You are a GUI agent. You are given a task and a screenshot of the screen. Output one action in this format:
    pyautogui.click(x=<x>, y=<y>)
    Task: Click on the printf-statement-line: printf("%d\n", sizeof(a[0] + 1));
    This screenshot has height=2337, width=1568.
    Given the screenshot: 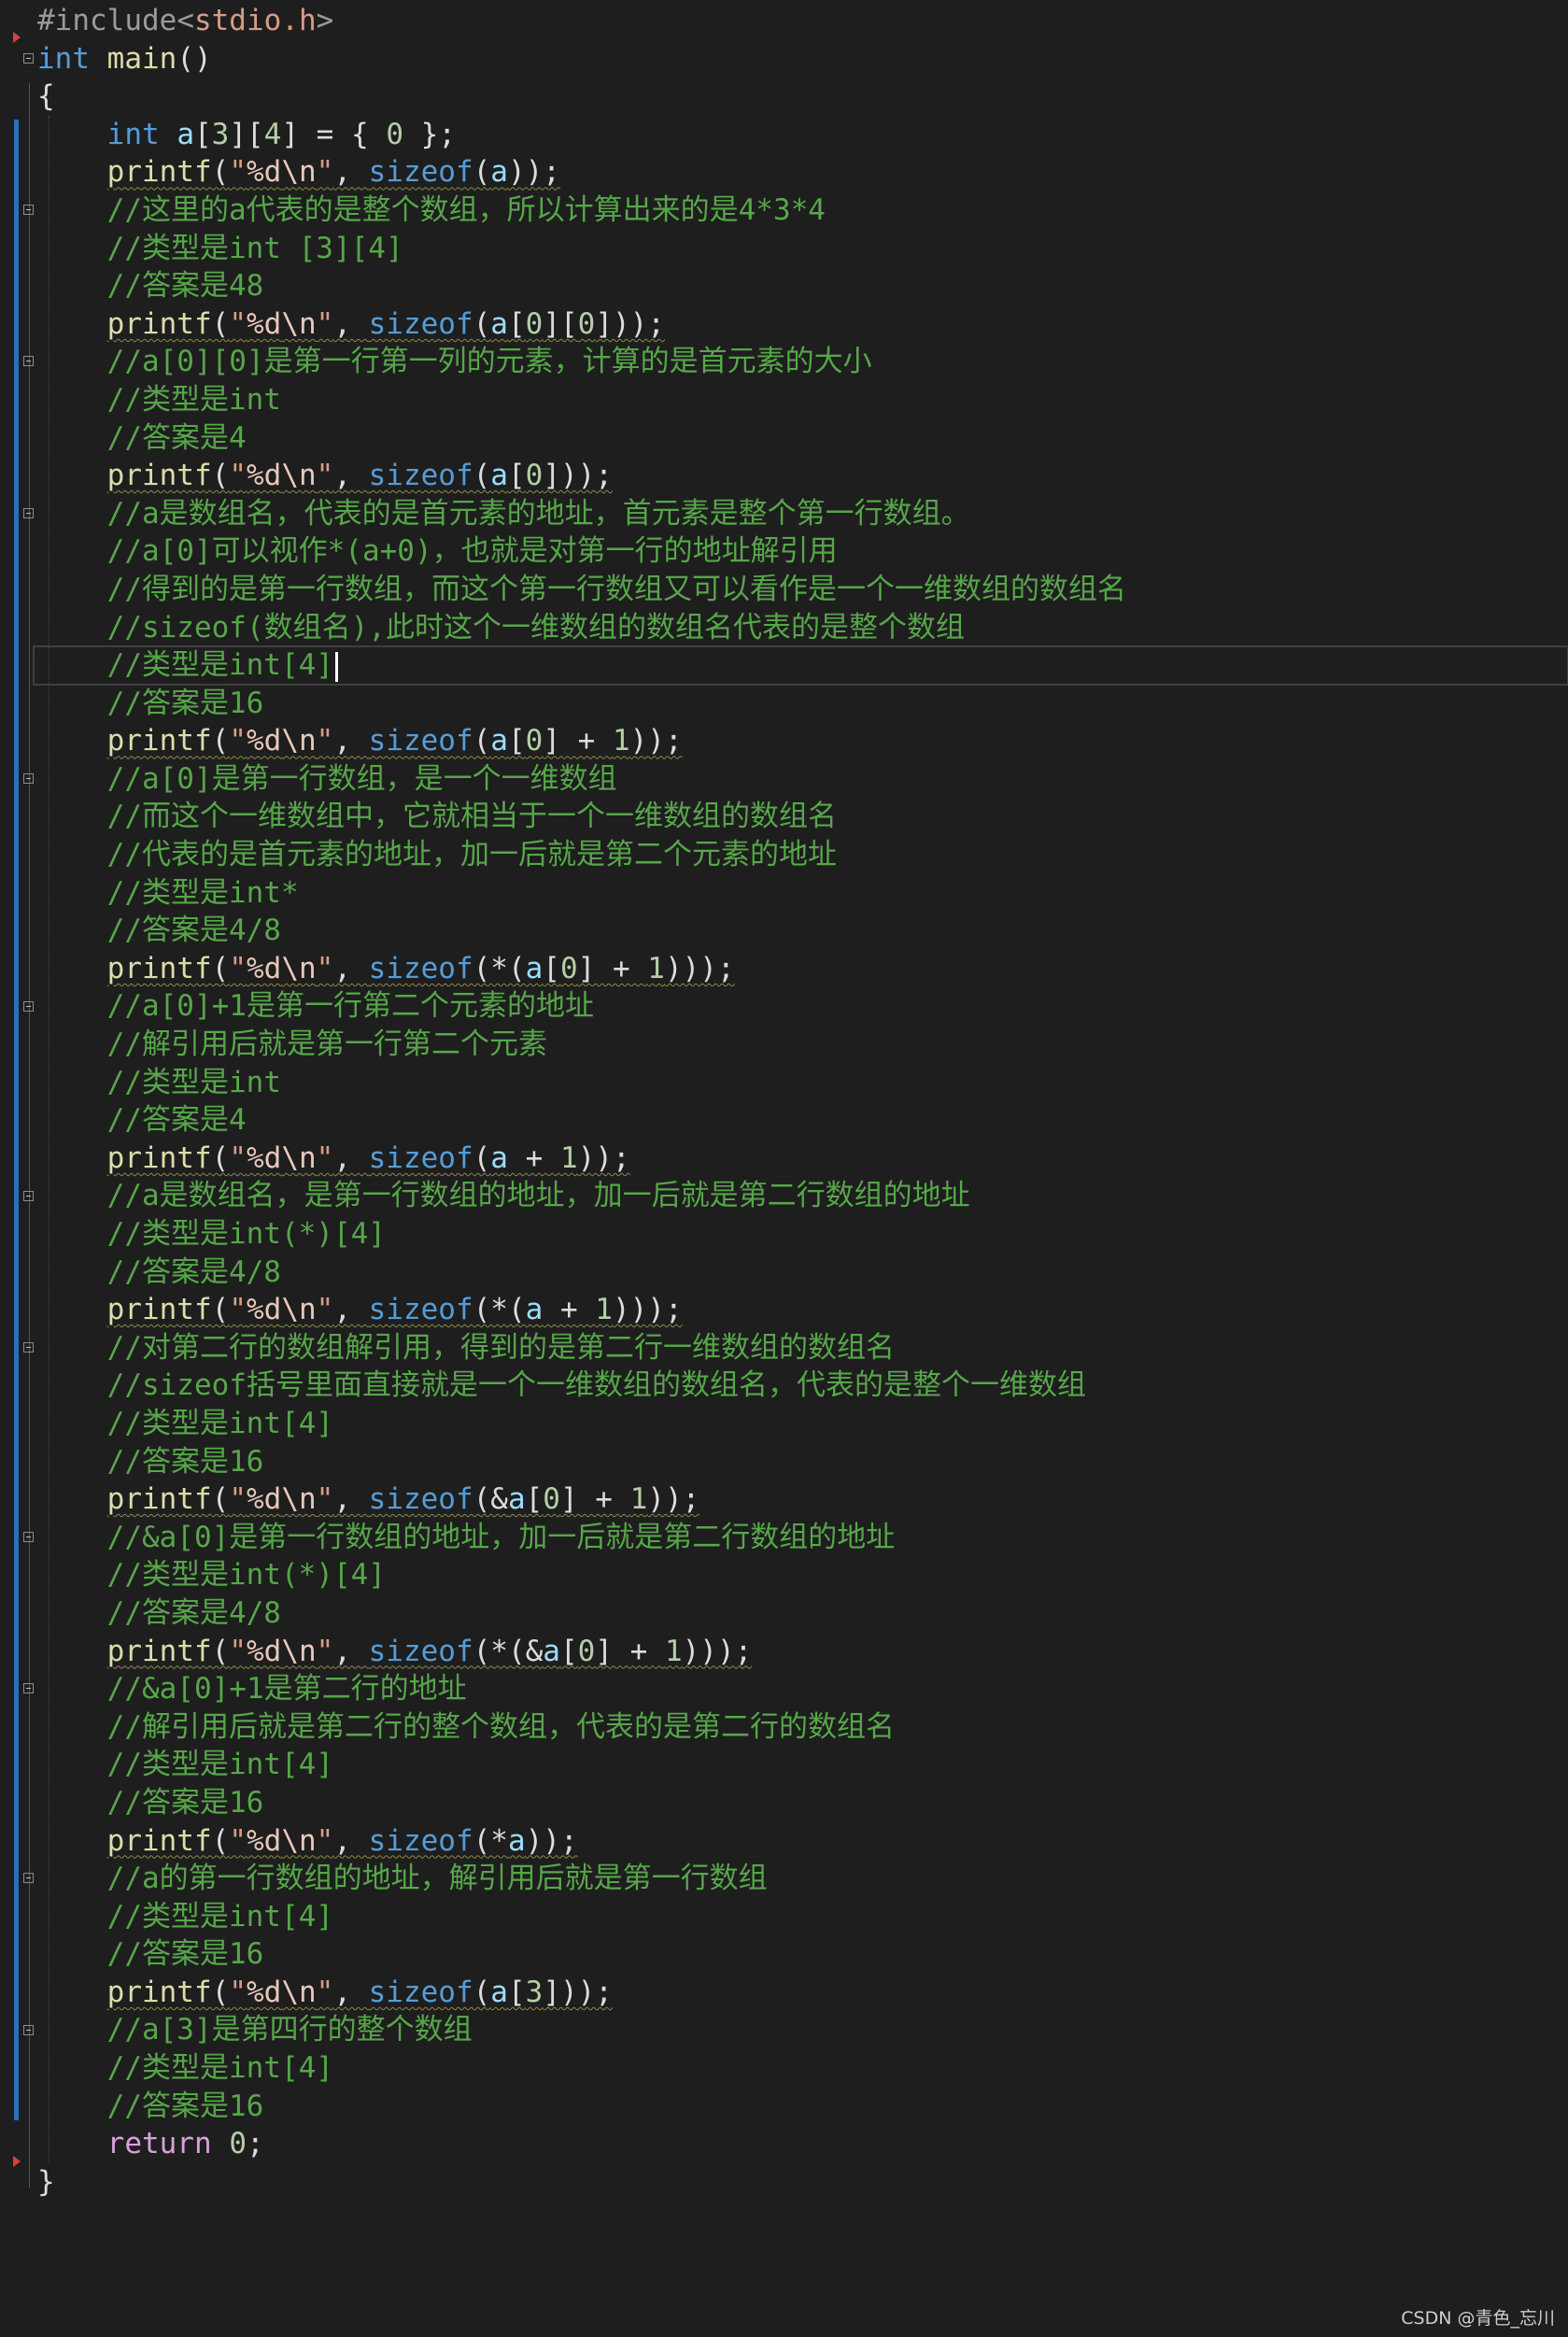 What is the action you would take?
    pyautogui.click(x=802, y=741)
    